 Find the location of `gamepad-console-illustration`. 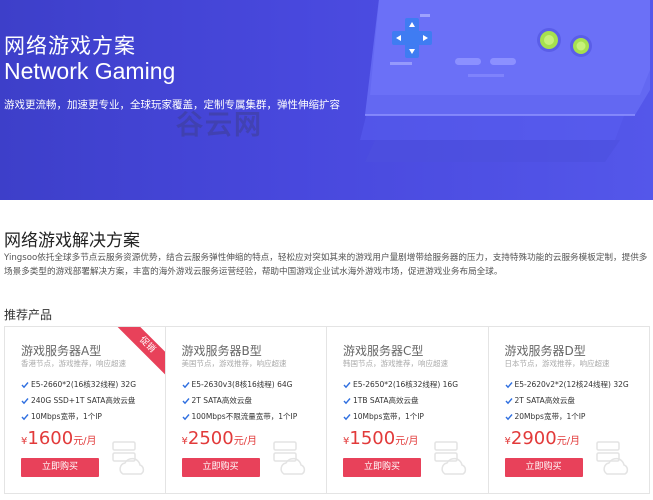

gamepad-console-illustration is located at coordinates (505, 81).